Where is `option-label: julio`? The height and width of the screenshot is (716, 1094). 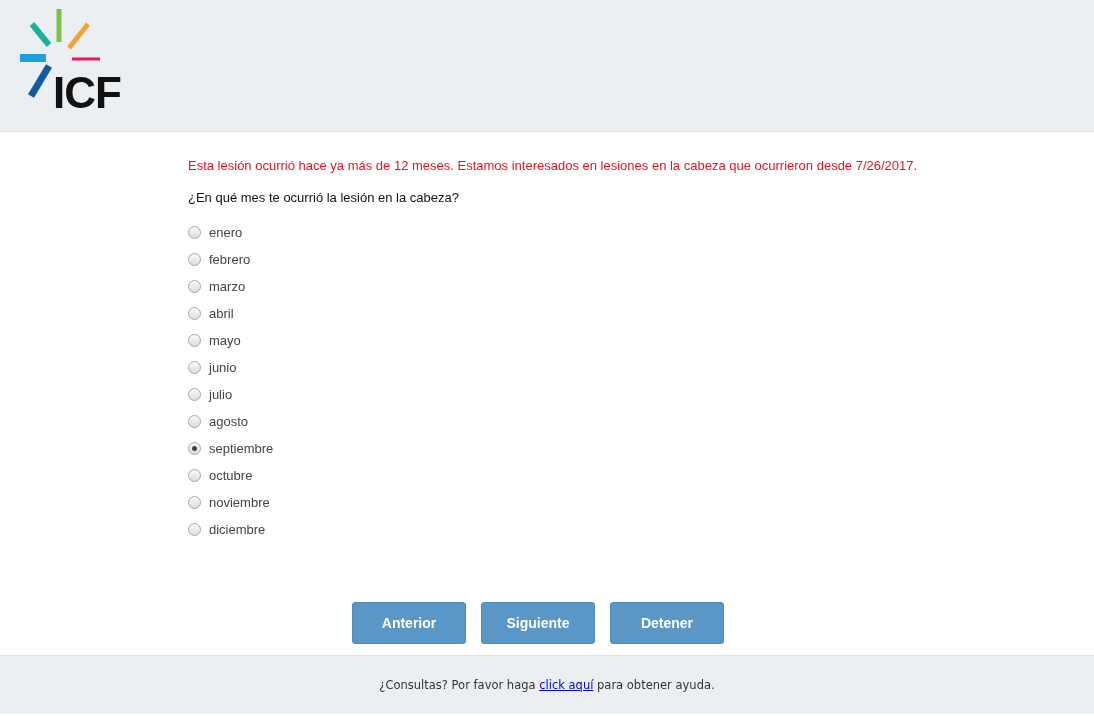 option-label: julio is located at coordinates (221, 394).